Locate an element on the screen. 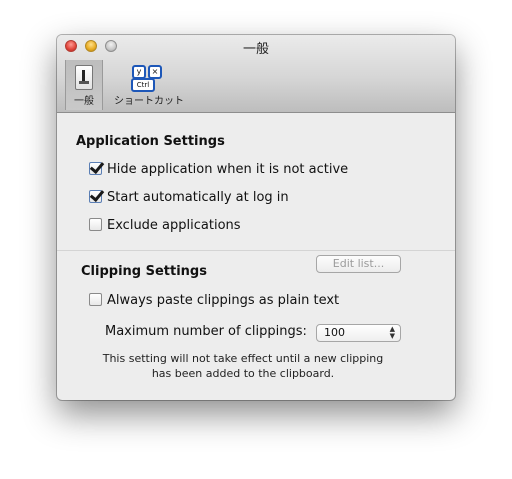  toolbar-tab-shortcut-label: ショートカット is located at coordinates (149, 101).